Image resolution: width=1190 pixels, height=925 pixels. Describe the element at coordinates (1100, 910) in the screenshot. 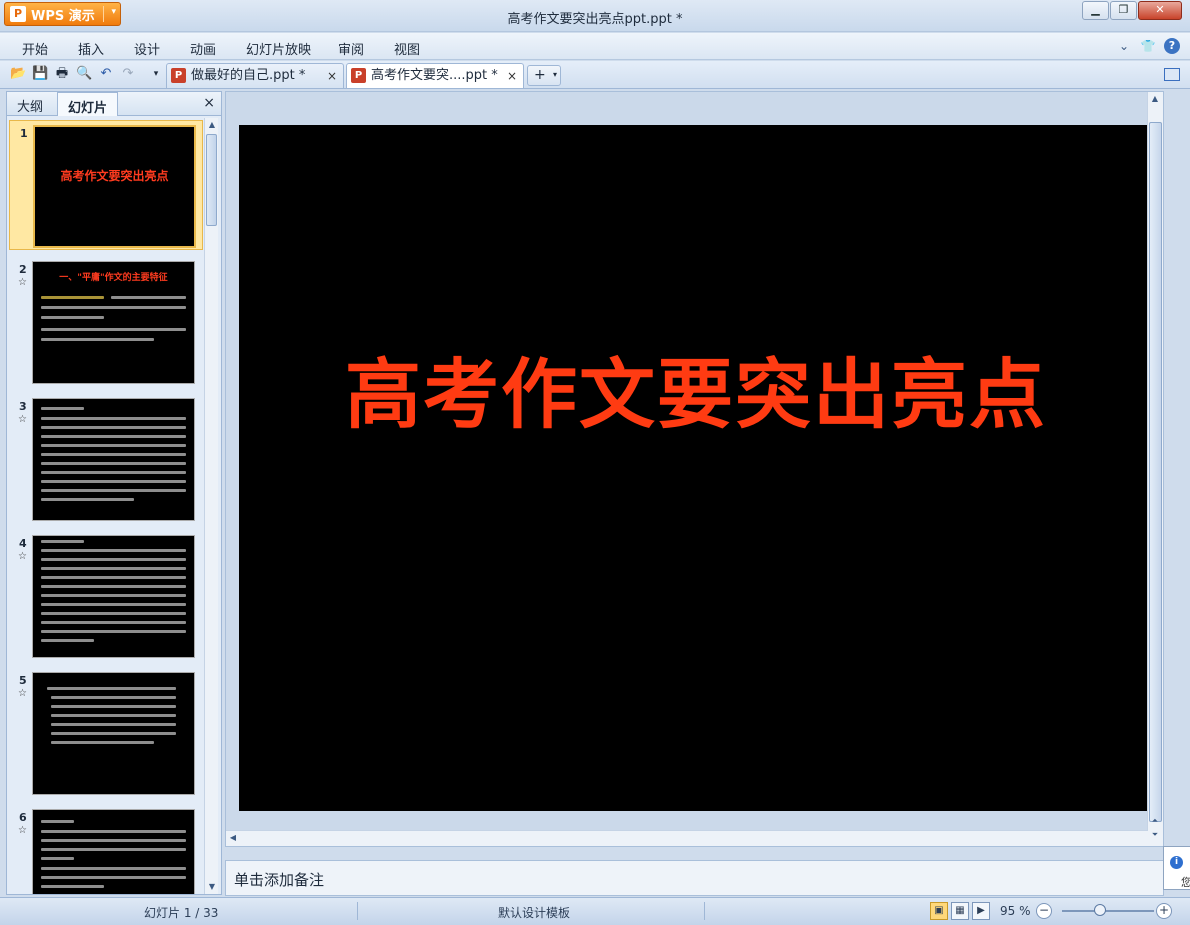

I see `zoom-slider-knob` at that location.